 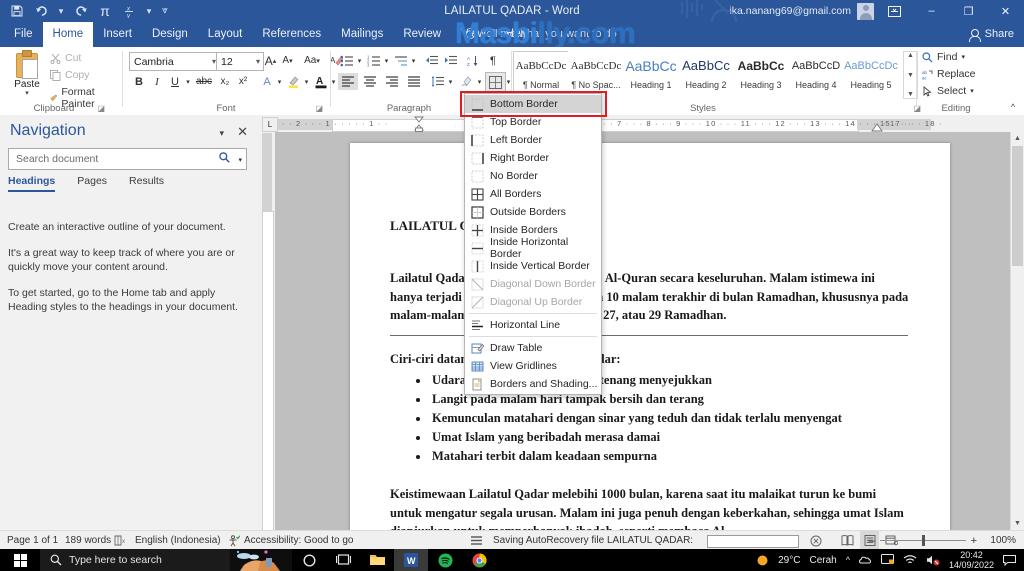 I want to click on undo-icon, so click(x=41, y=11).